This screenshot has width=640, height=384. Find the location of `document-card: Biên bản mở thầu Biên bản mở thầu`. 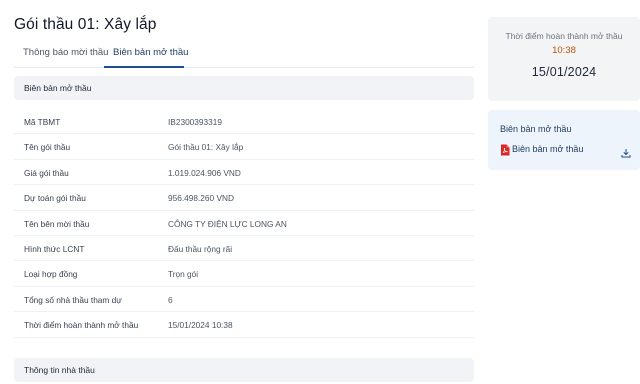

document-card: Biên bản mở thầu Biên bản mở thầu is located at coordinates (564, 140).